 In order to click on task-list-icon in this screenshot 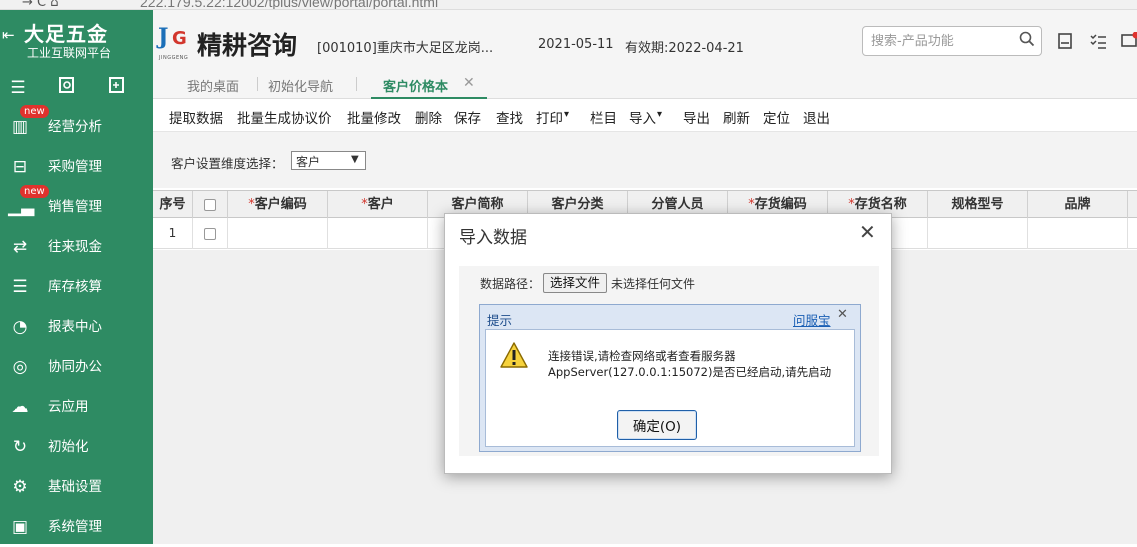, I will do `click(1098, 41)`.